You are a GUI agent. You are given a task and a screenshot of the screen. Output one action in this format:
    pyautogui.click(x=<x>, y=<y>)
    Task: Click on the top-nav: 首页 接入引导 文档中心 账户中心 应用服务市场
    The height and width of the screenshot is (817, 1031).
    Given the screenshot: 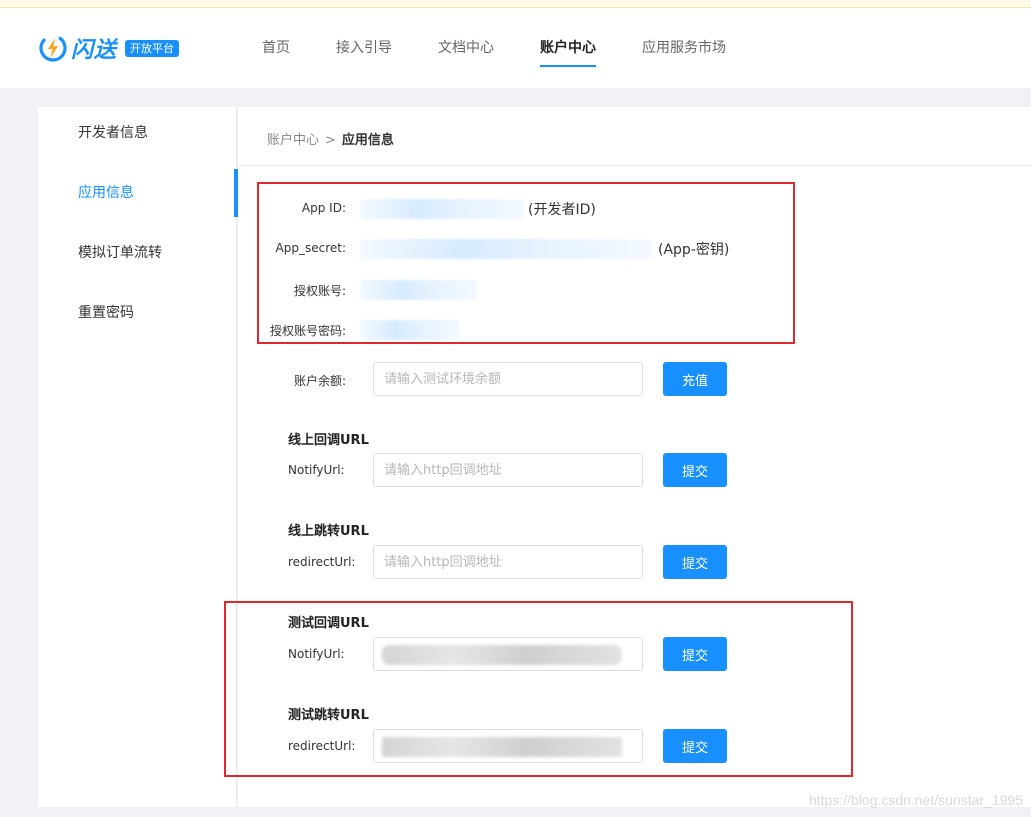 What is the action you would take?
    pyautogui.click(x=517, y=48)
    